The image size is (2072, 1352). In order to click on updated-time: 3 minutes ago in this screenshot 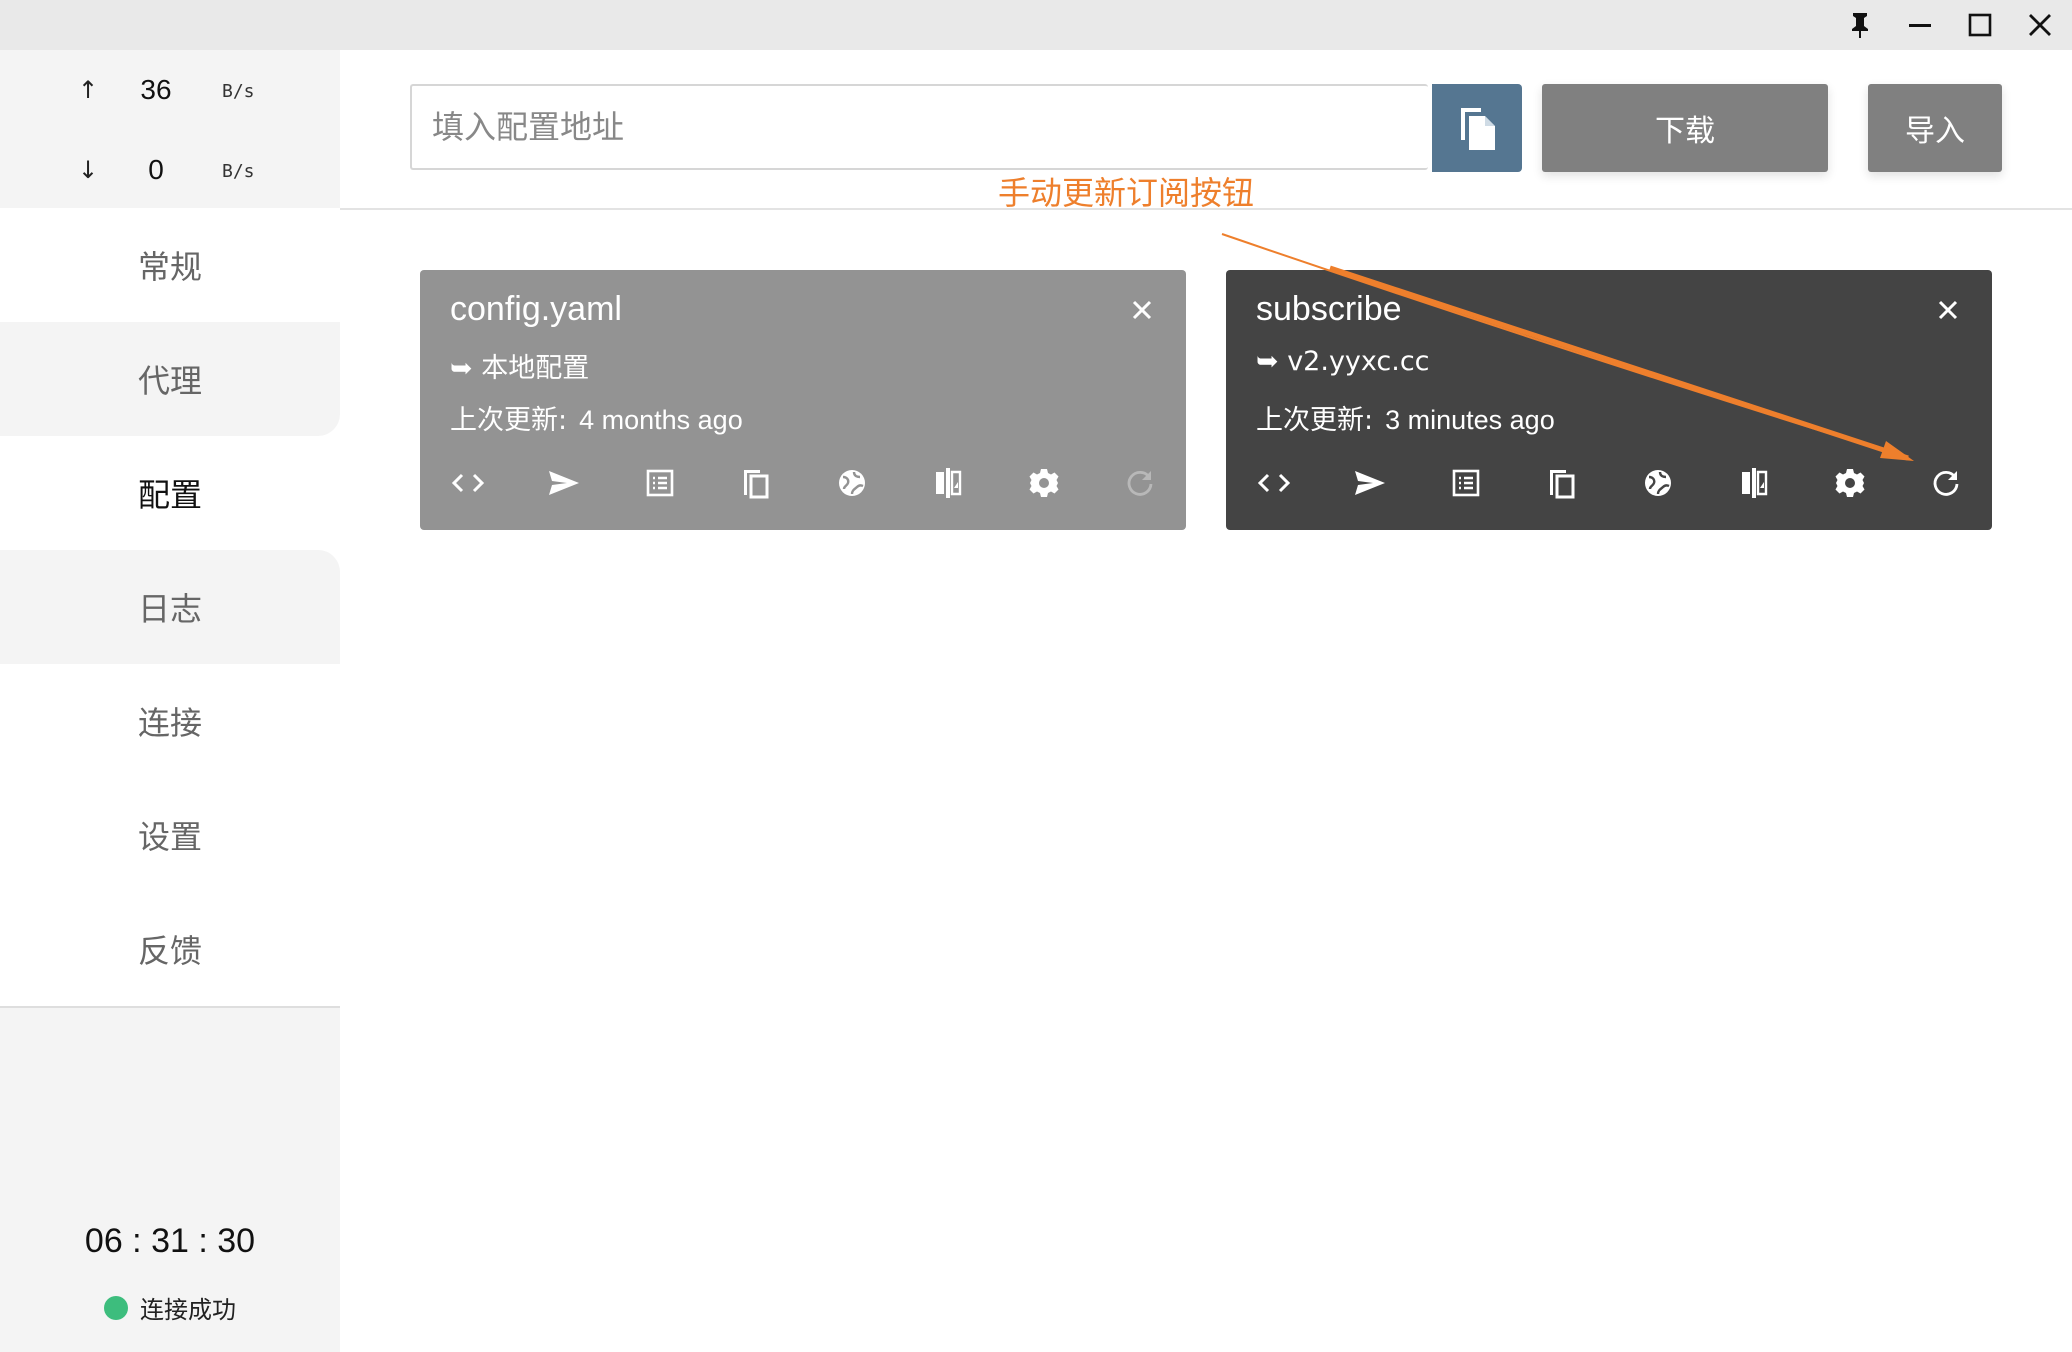, I will do `click(1470, 420)`.